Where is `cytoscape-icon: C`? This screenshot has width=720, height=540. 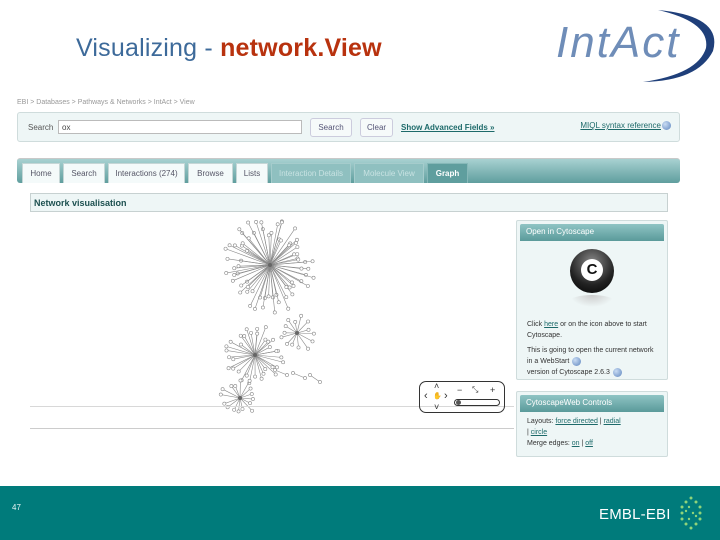 cytoscape-icon: C is located at coordinates (592, 271).